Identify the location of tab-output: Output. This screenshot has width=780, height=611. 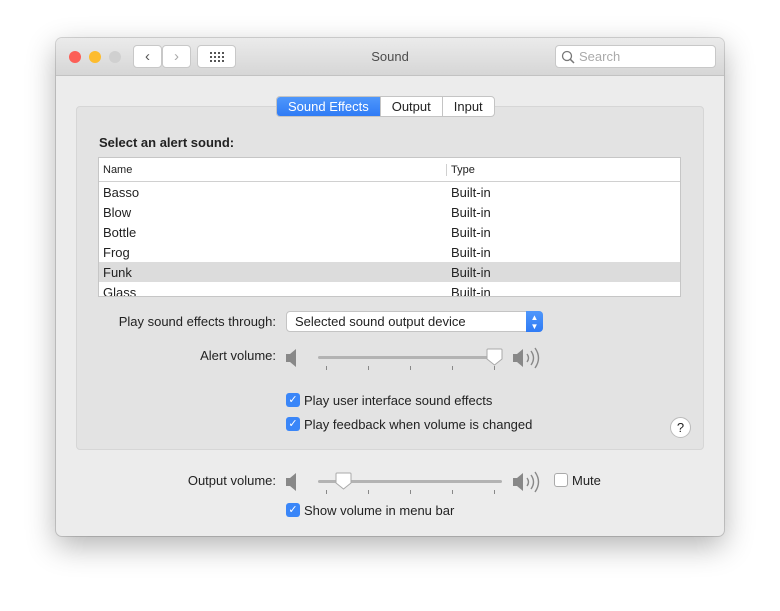
(410, 106).